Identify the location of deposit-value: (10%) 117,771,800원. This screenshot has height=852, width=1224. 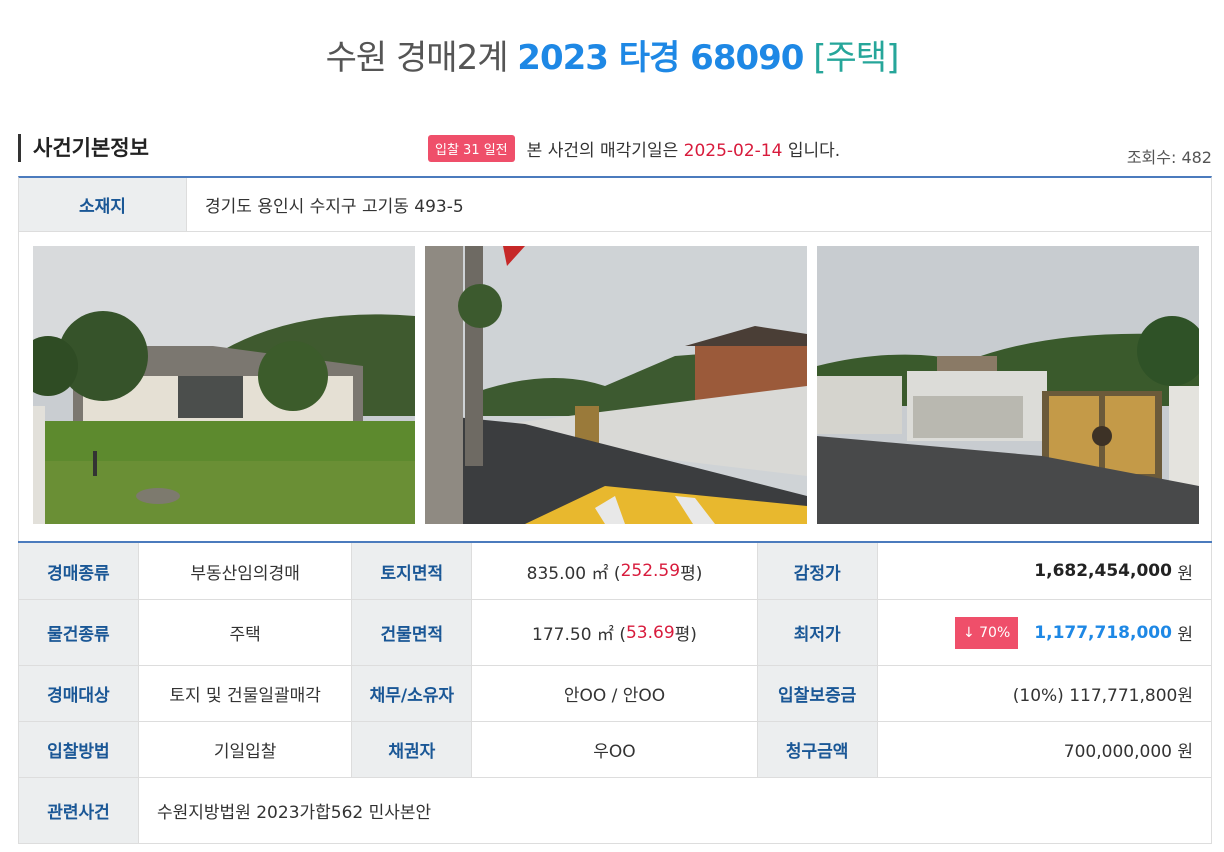
(1102, 696).